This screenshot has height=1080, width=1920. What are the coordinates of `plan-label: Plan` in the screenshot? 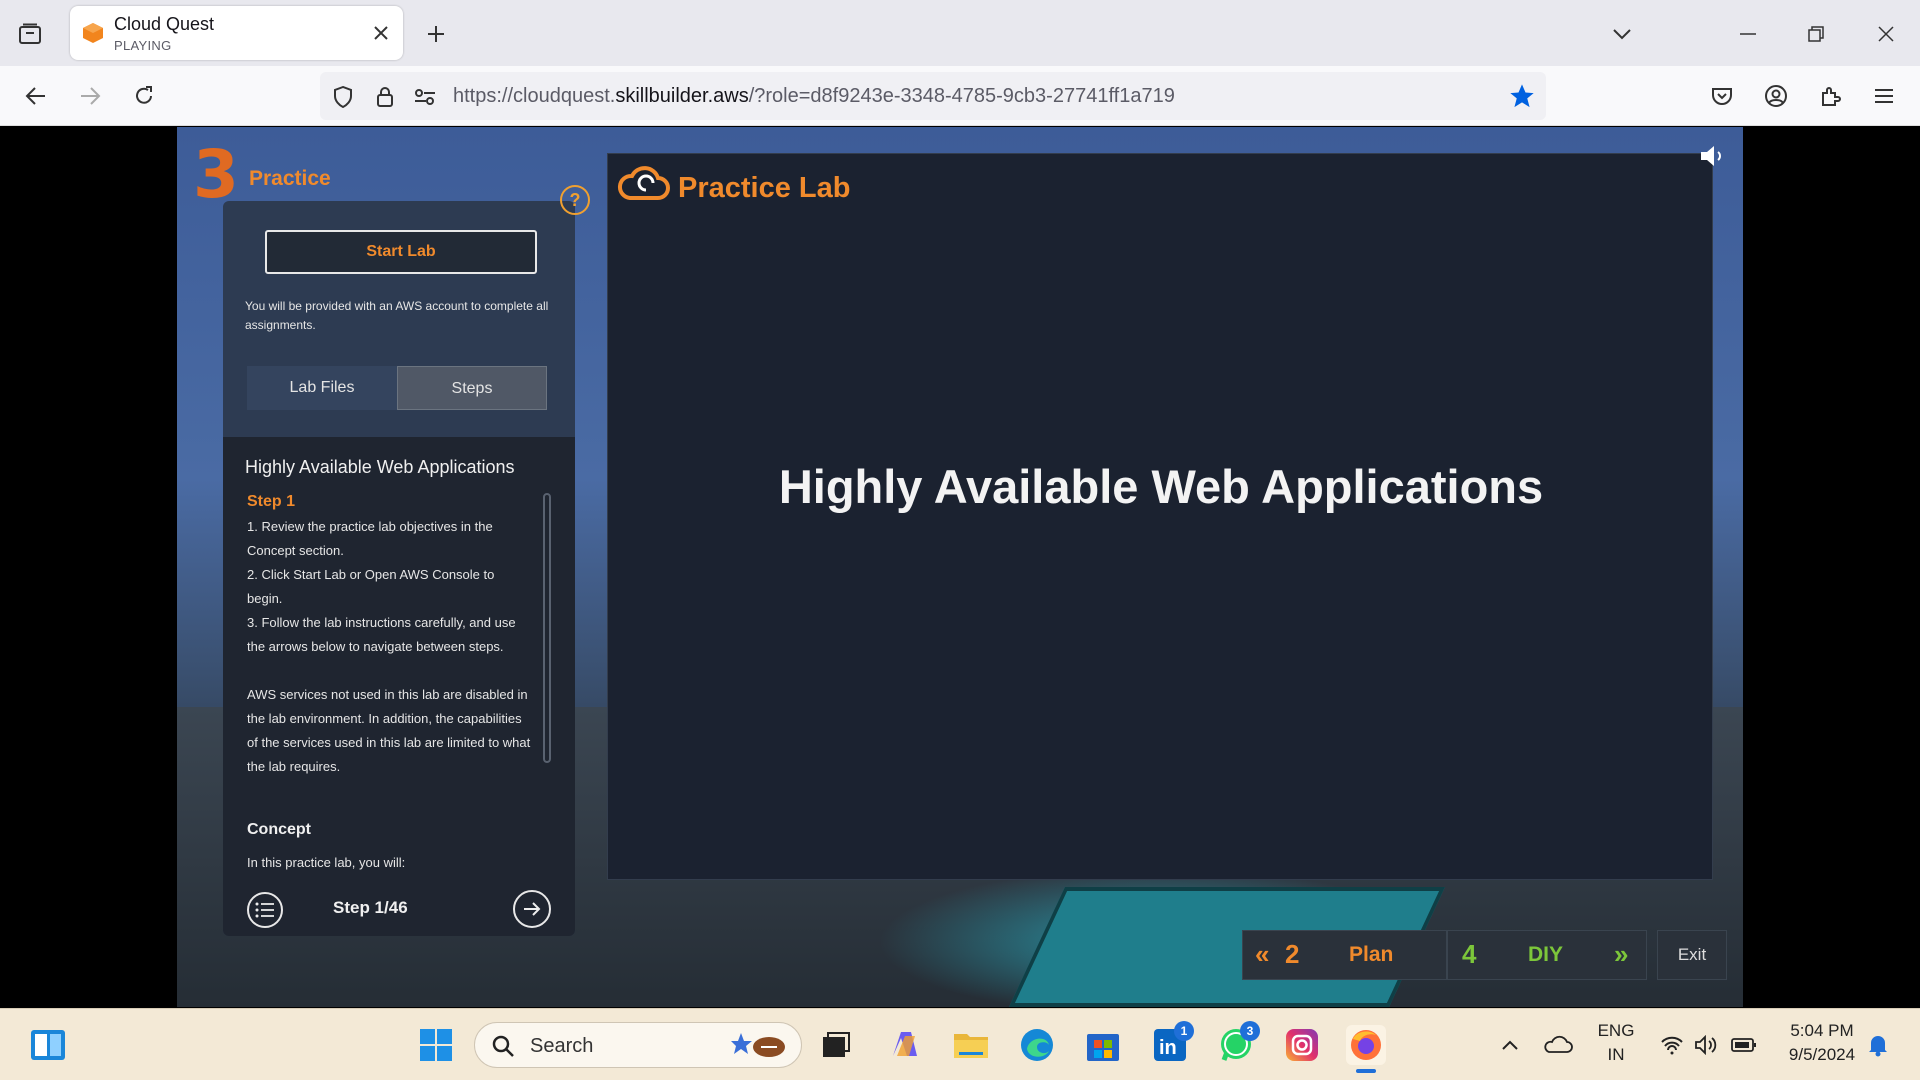 It's located at (1371, 954).